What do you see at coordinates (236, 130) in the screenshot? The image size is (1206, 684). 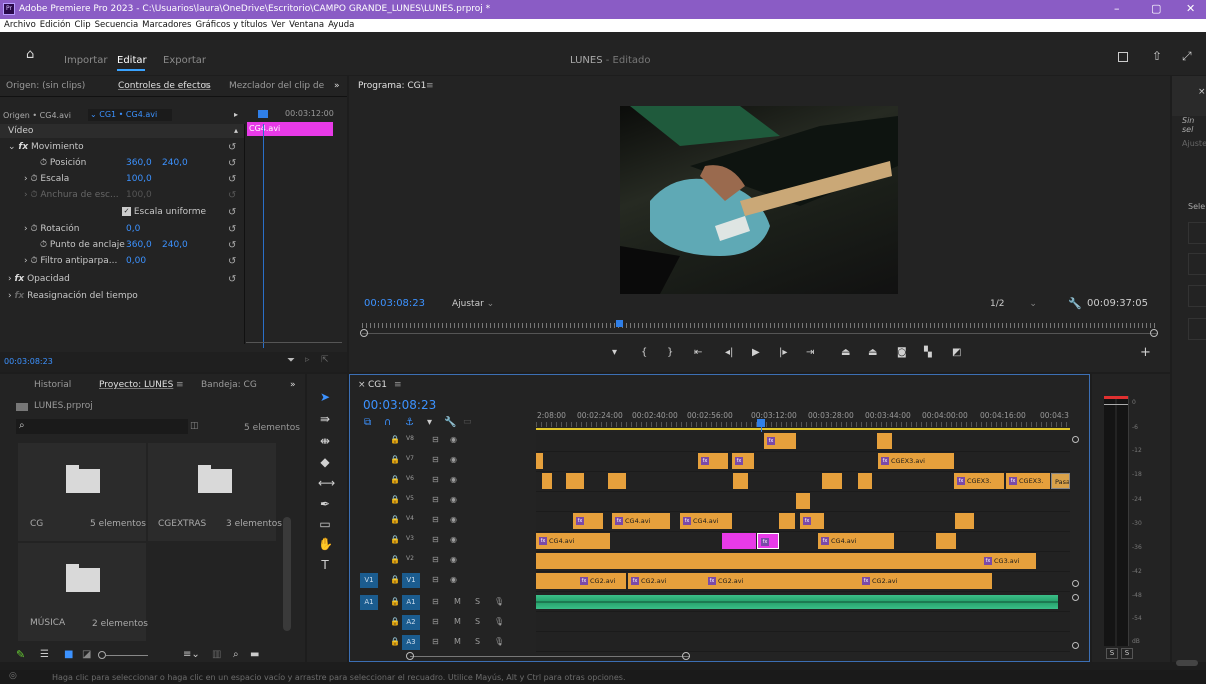 I see `collapse-arrow-icon: ▴` at bounding box center [236, 130].